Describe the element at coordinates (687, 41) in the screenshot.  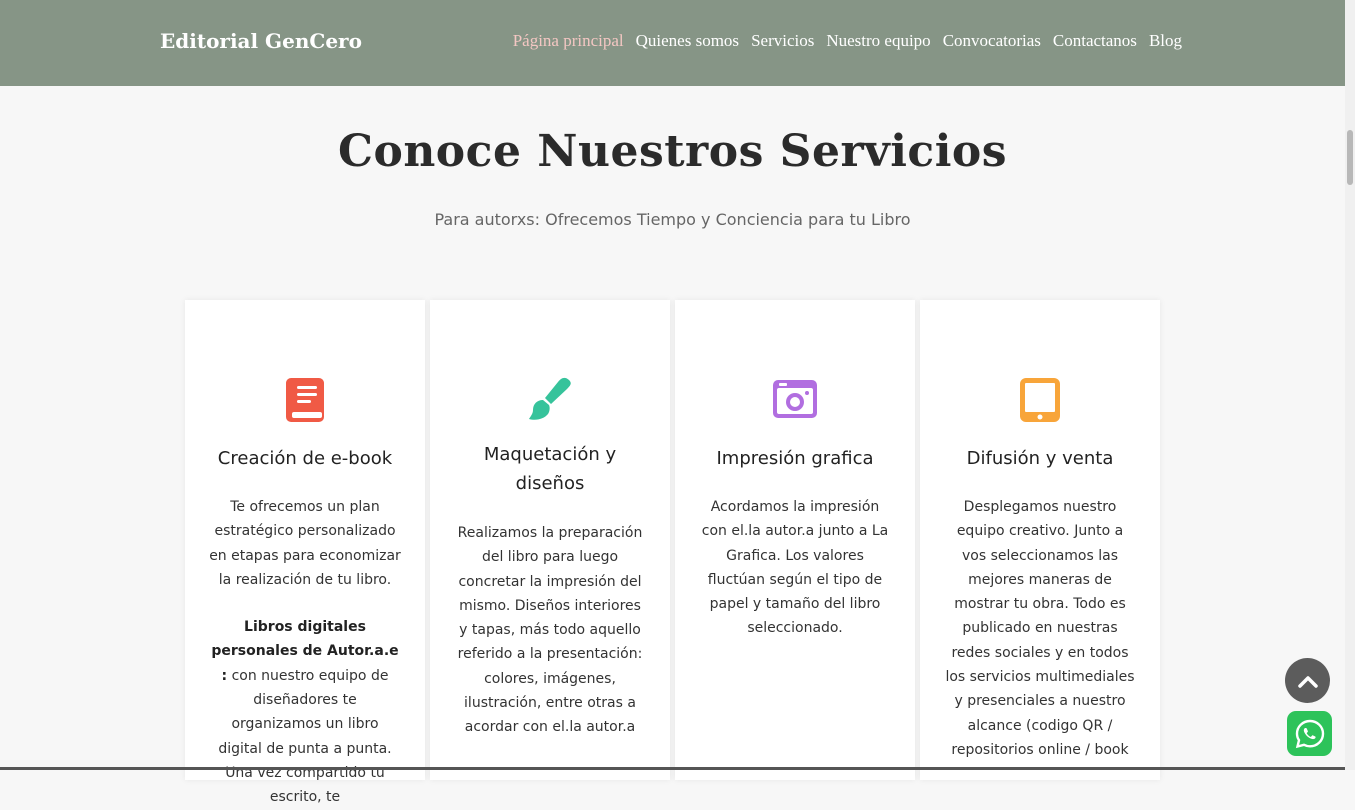
I see `nav-link-about: Quienes somos` at that location.